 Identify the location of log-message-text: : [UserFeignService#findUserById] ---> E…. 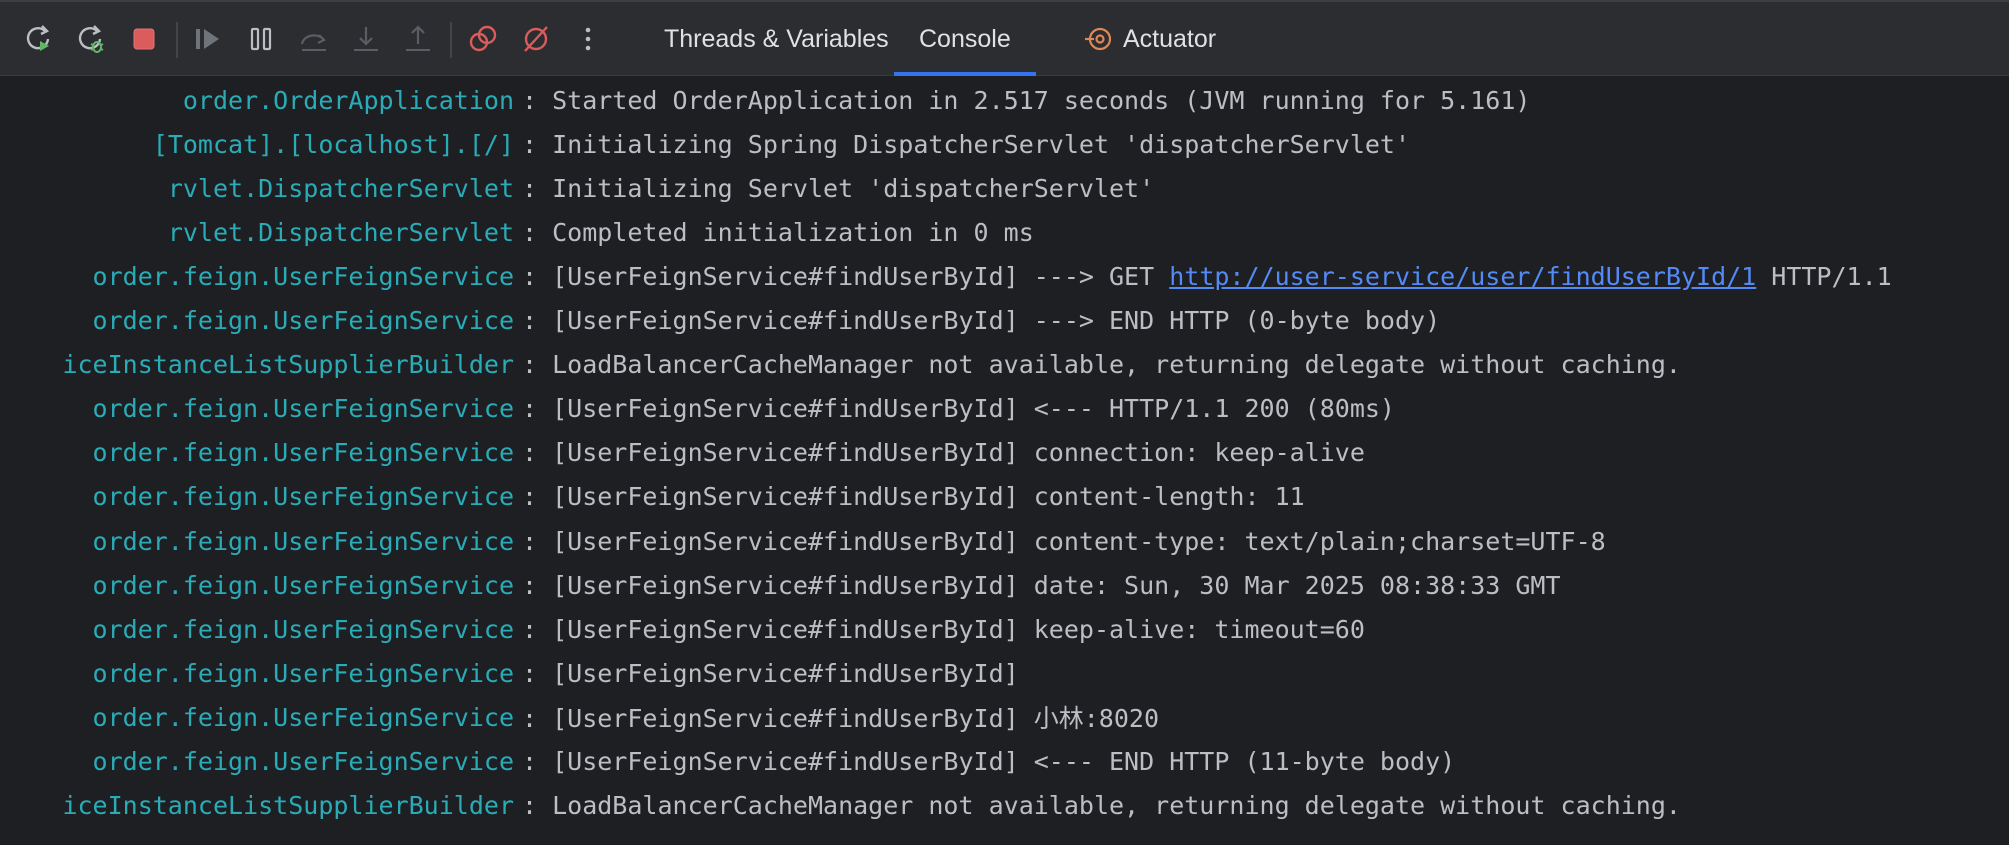
(981, 320).